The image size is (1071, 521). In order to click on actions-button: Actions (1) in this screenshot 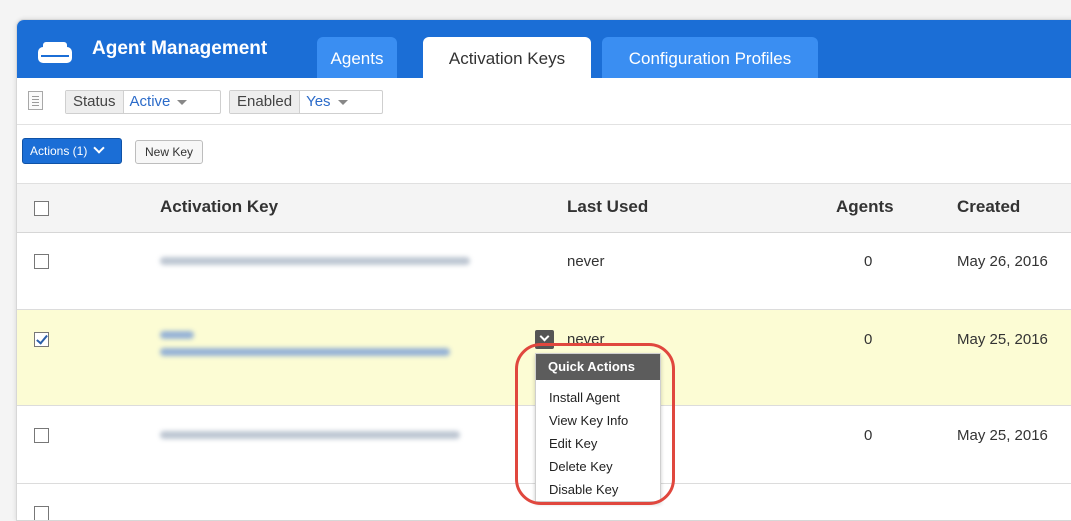, I will do `click(72, 151)`.